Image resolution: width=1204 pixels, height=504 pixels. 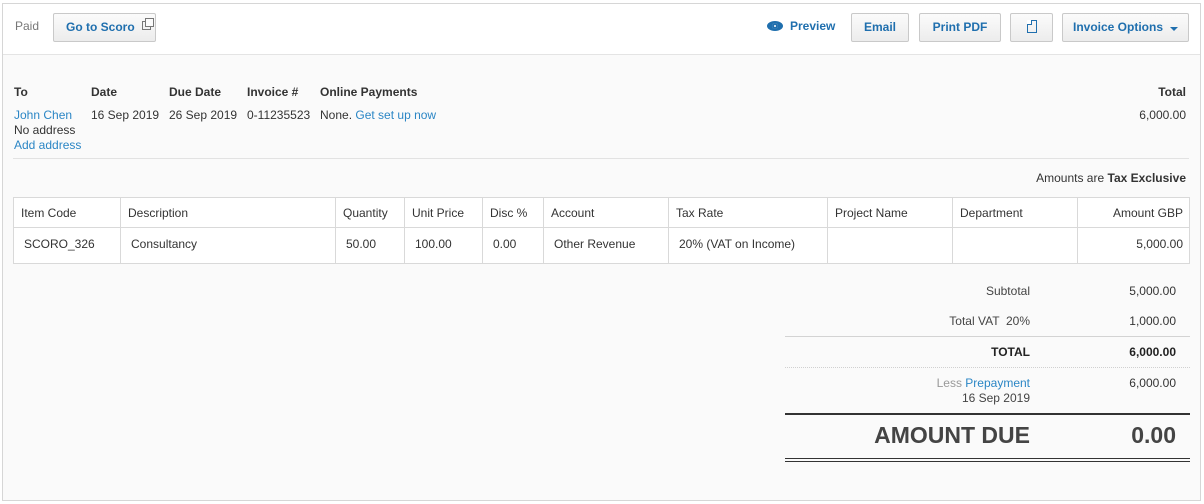 I want to click on column-header: Quantity, so click(x=370, y=212).